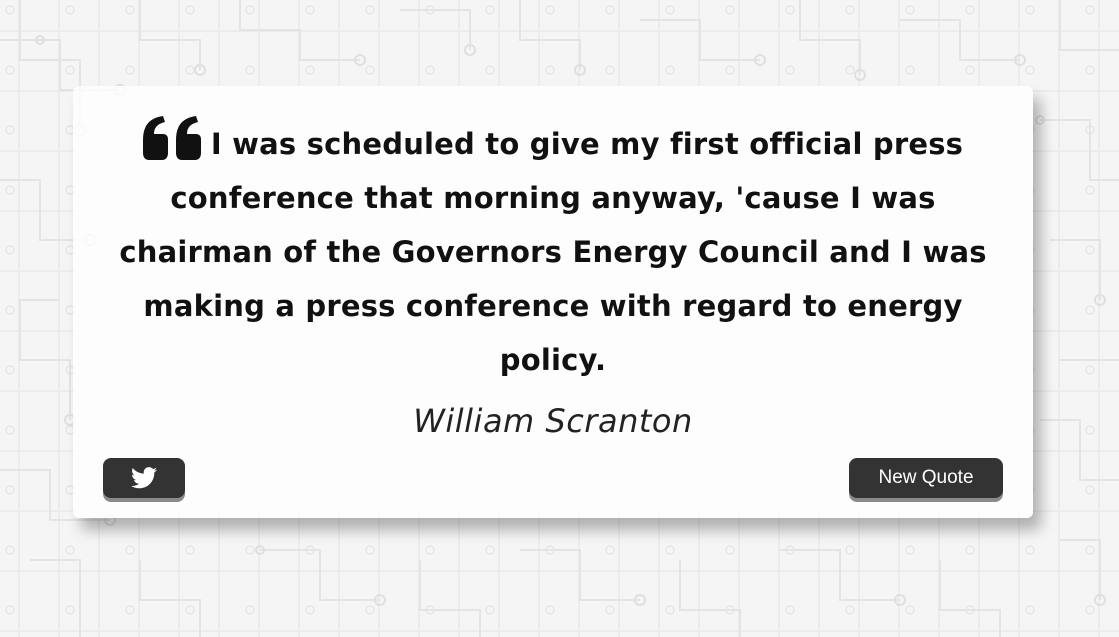 The width and height of the screenshot is (1119, 637). I want to click on quote-author: William Scranton, so click(553, 421).